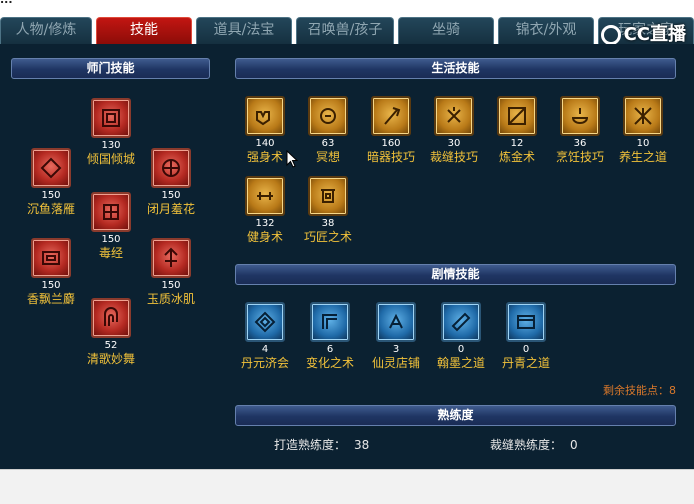  I want to click on skill-shimen-6: 150 玉质冰肌, so click(171, 272).